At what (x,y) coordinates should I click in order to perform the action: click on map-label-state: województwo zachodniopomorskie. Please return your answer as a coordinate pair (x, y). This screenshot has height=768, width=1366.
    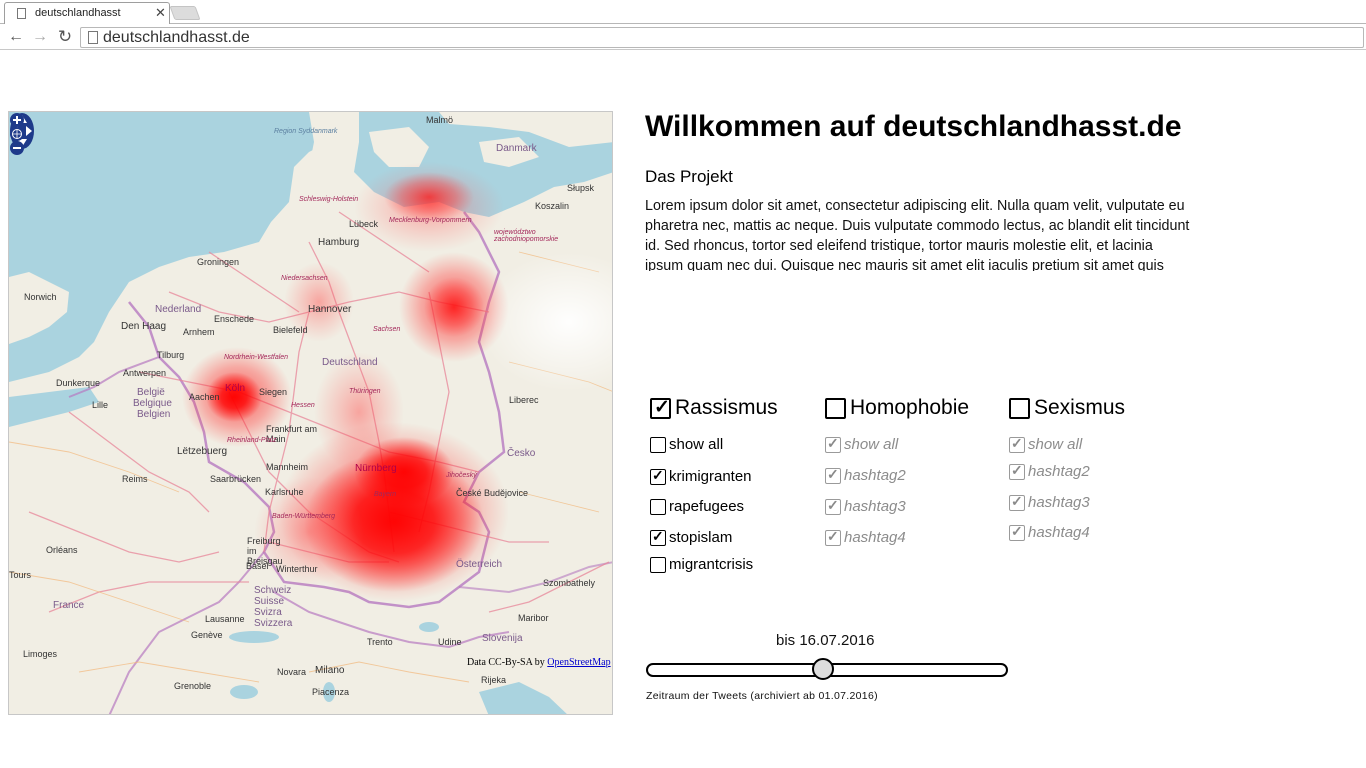
    Looking at the image, I should click on (526, 236).